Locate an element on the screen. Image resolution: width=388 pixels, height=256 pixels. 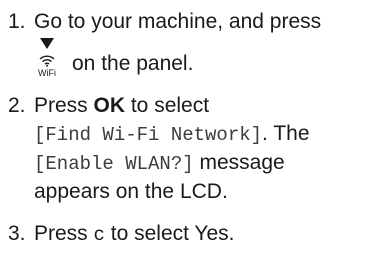
step-2-message-rest: message is located at coordinates (239, 162).